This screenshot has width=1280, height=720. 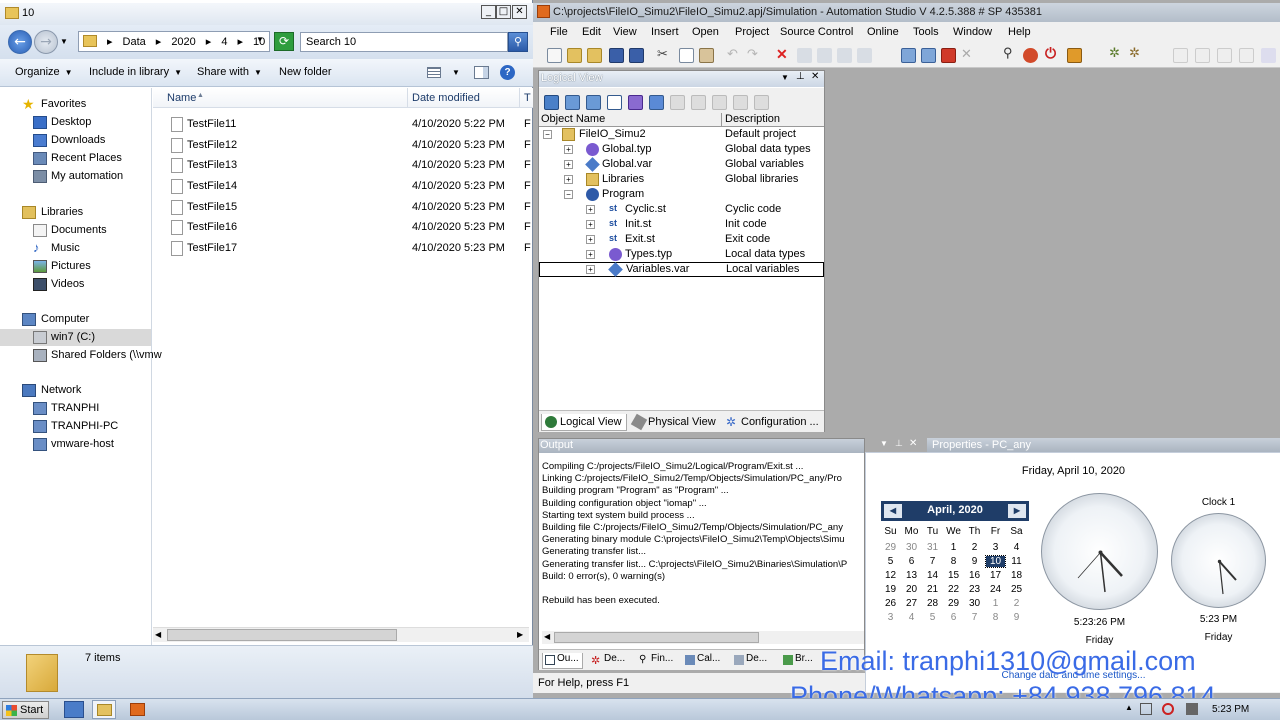 What do you see at coordinates (342, 207) in the screenshot?
I see `file-row: TestFile15 4/10/2020 5:23 PM F` at bounding box center [342, 207].